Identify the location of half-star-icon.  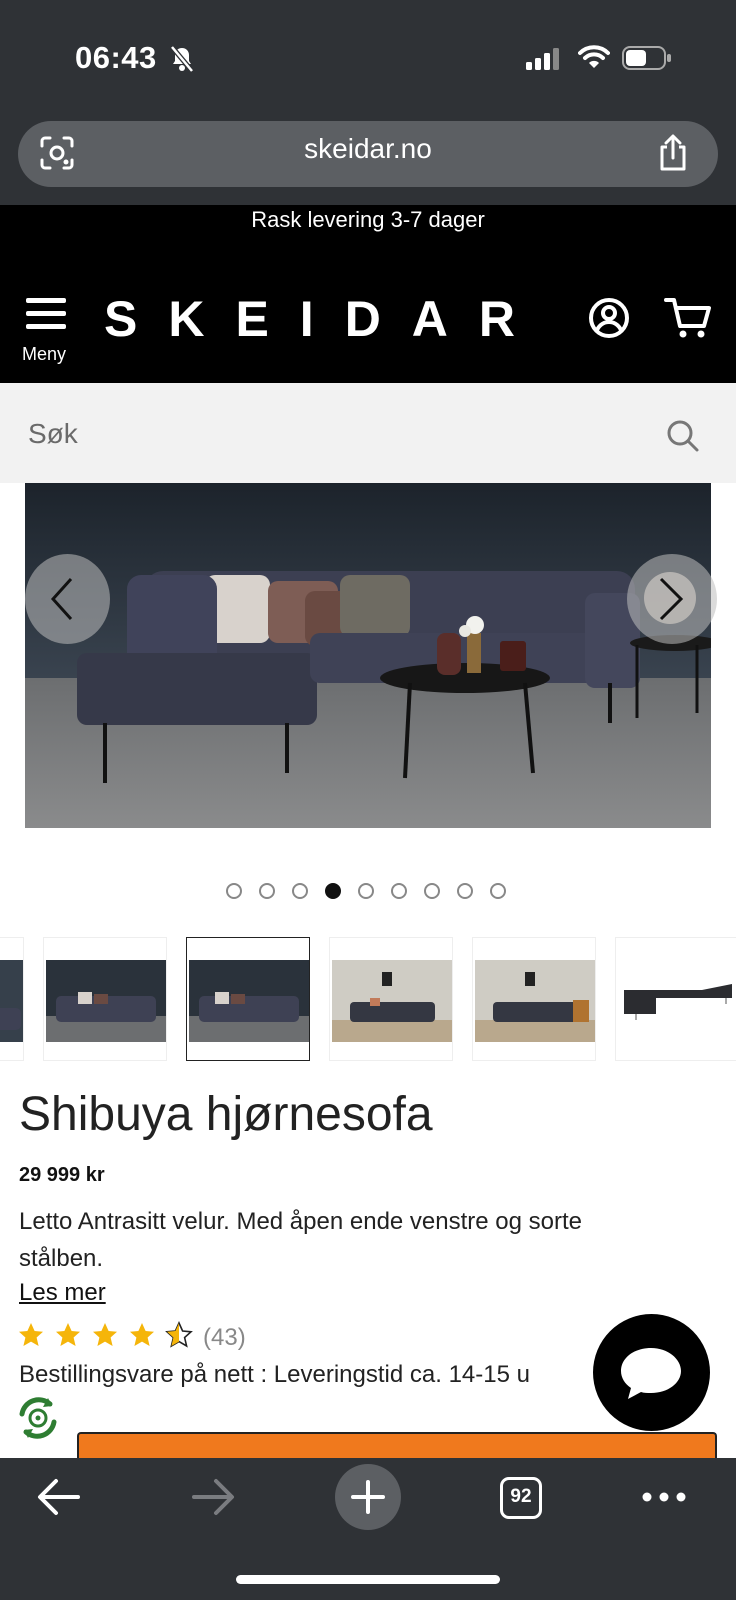
(179, 1334).